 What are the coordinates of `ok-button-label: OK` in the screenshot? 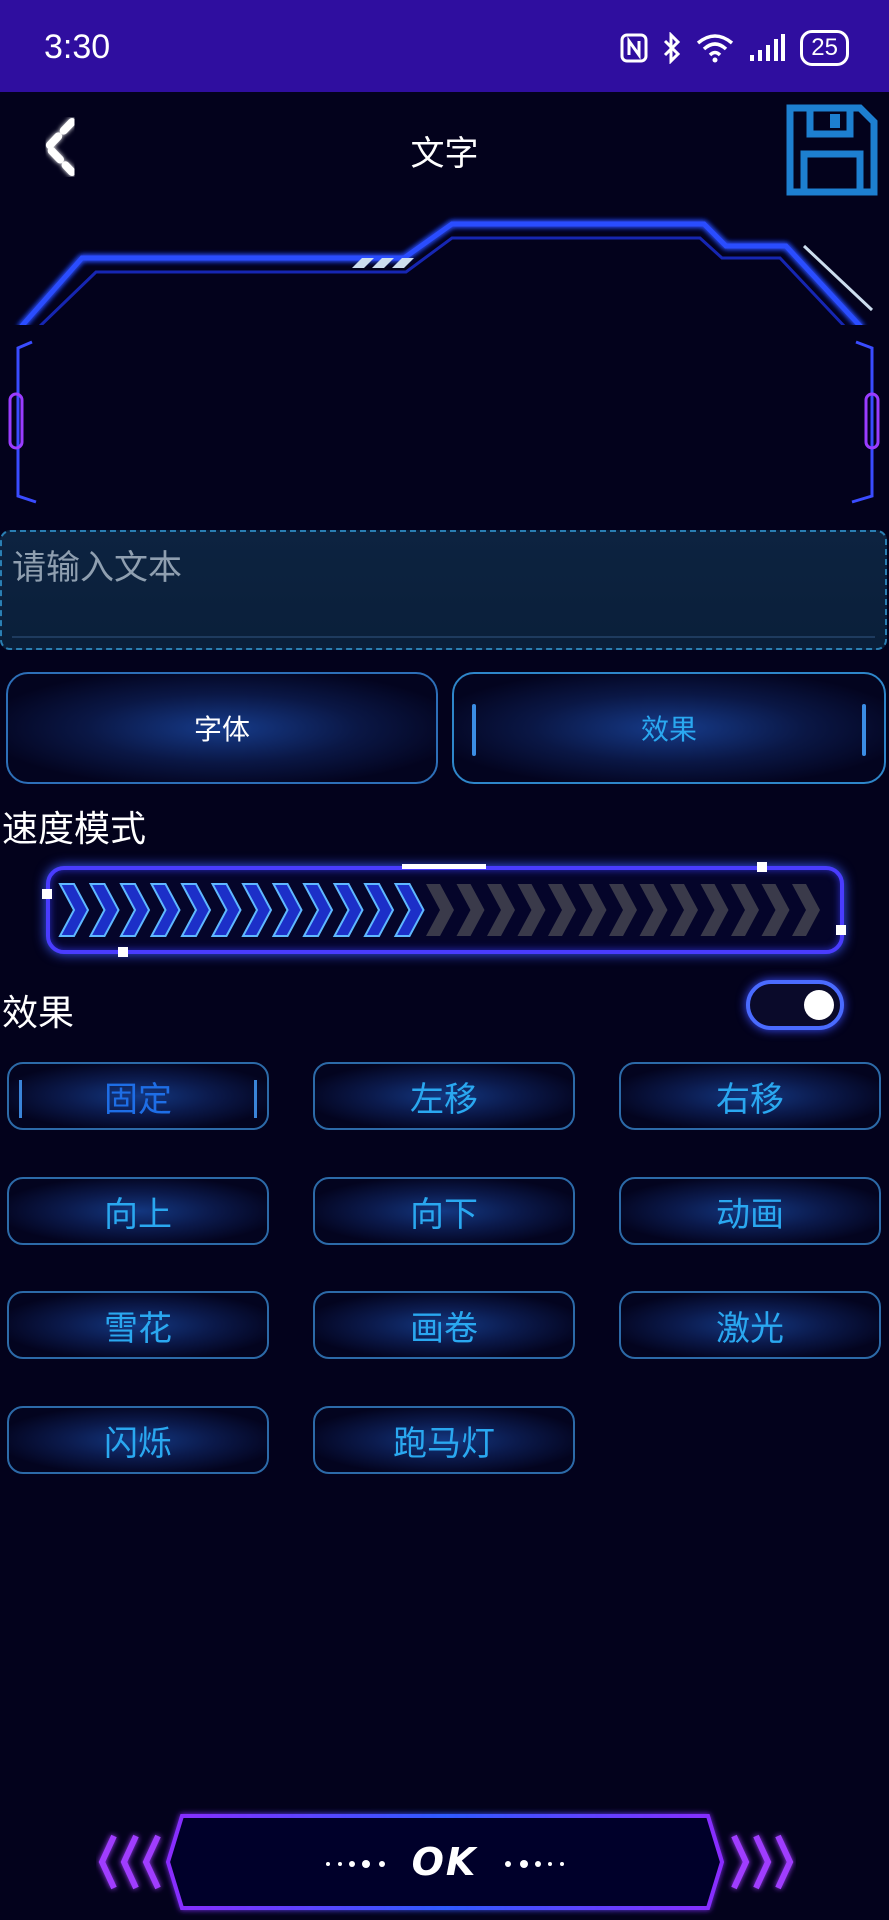 It's located at (444, 1862).